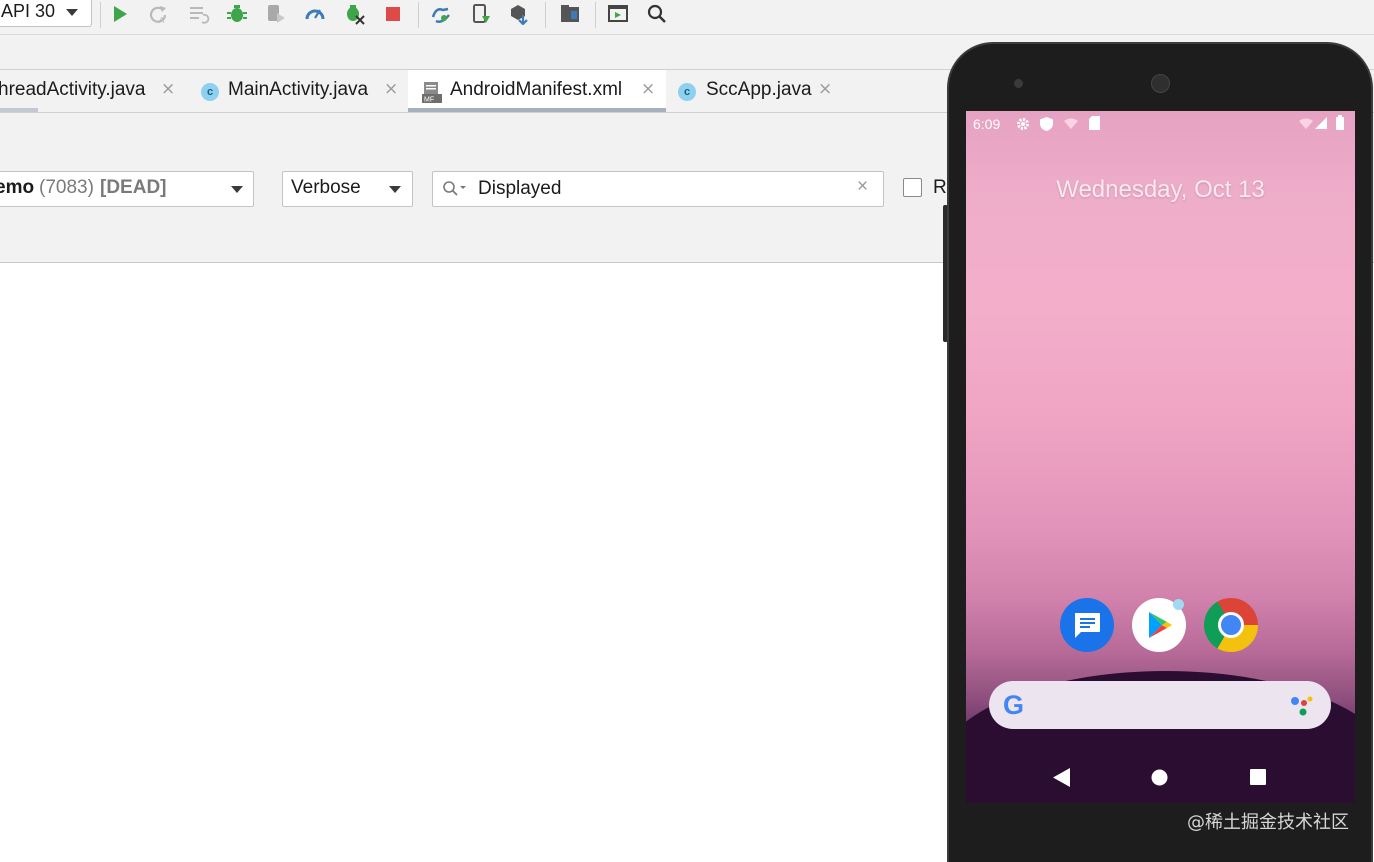 This screenshot has width=1374, height=862. I want to click on chrome-app-icon, so click(1231, 625).